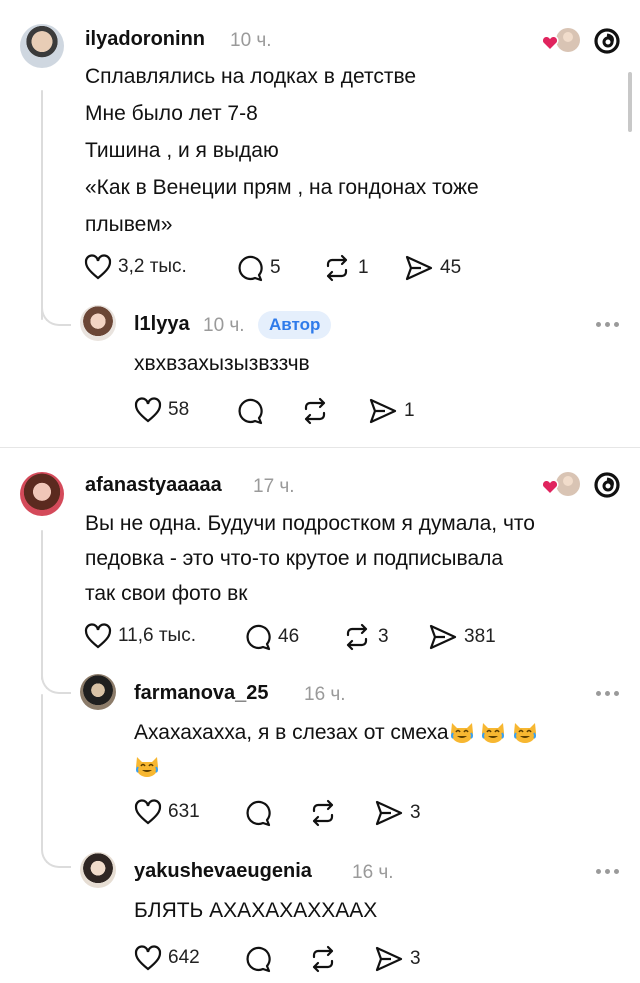 This screenshot has width=640, height=983. Describe the element at coordinates (179, 409) in the screenshot. I see `like-count: 58` at that location.